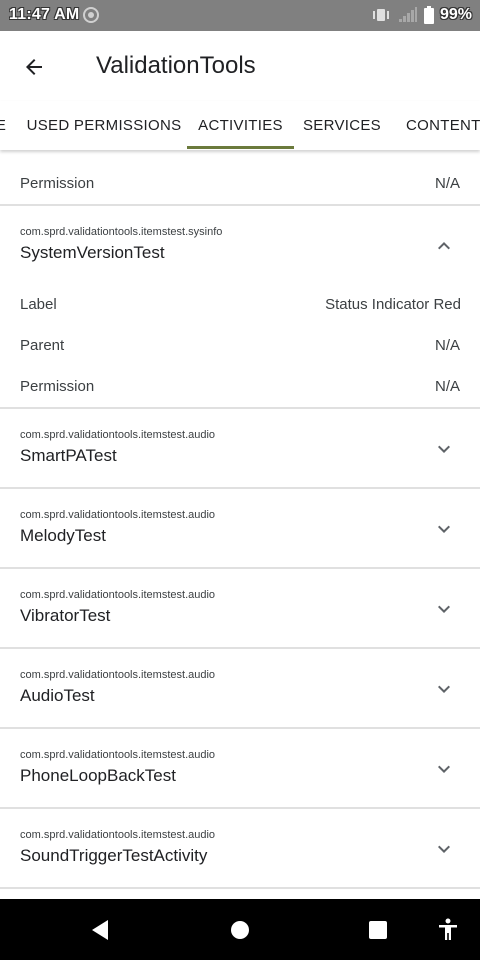  Describe the element at coordinates (240, 147) in the screenshot. I see `selected-tab-indicator` at that location.